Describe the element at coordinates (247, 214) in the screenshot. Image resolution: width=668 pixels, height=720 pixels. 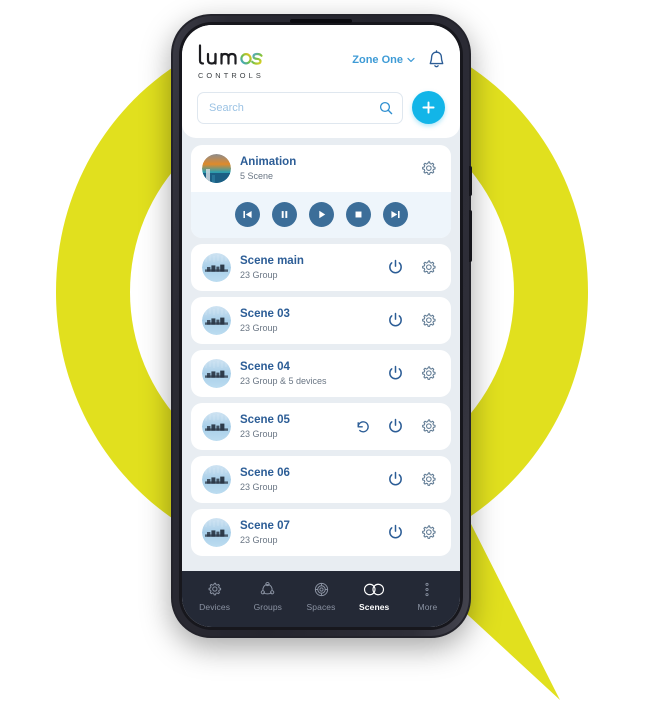
I see `previous-button` at that location.